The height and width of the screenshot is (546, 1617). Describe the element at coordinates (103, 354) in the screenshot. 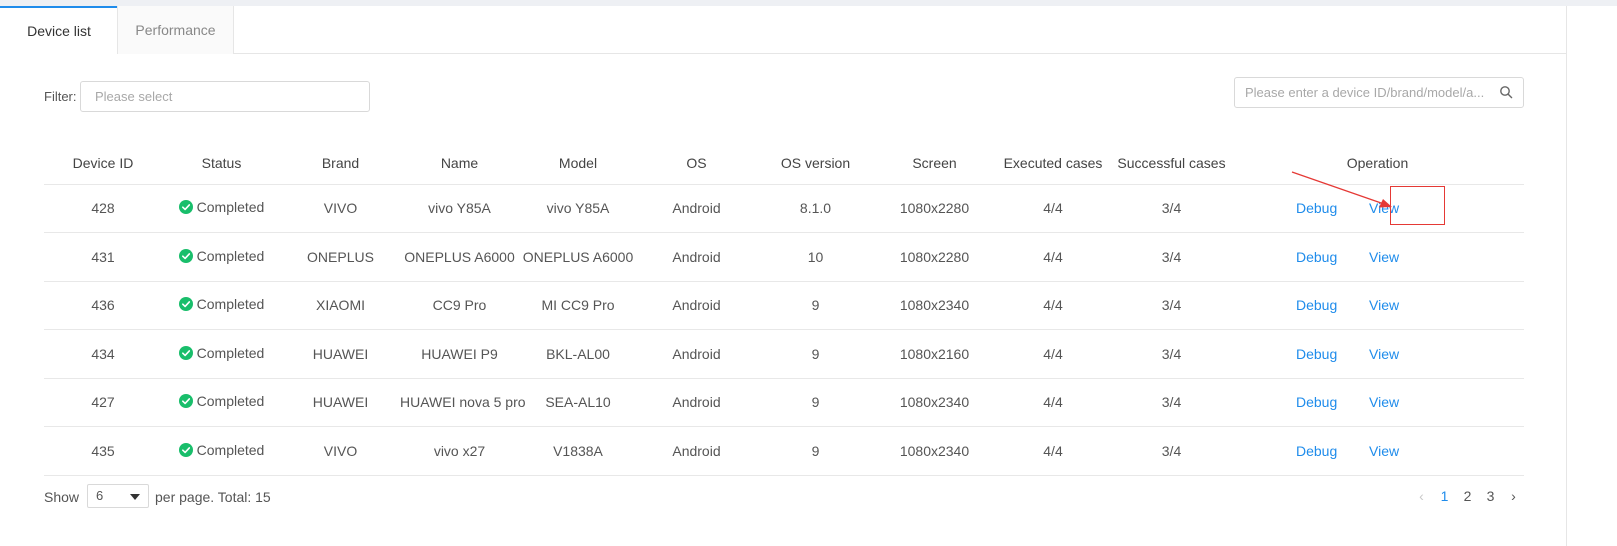

I see `cell-device-id: 434` at that location.